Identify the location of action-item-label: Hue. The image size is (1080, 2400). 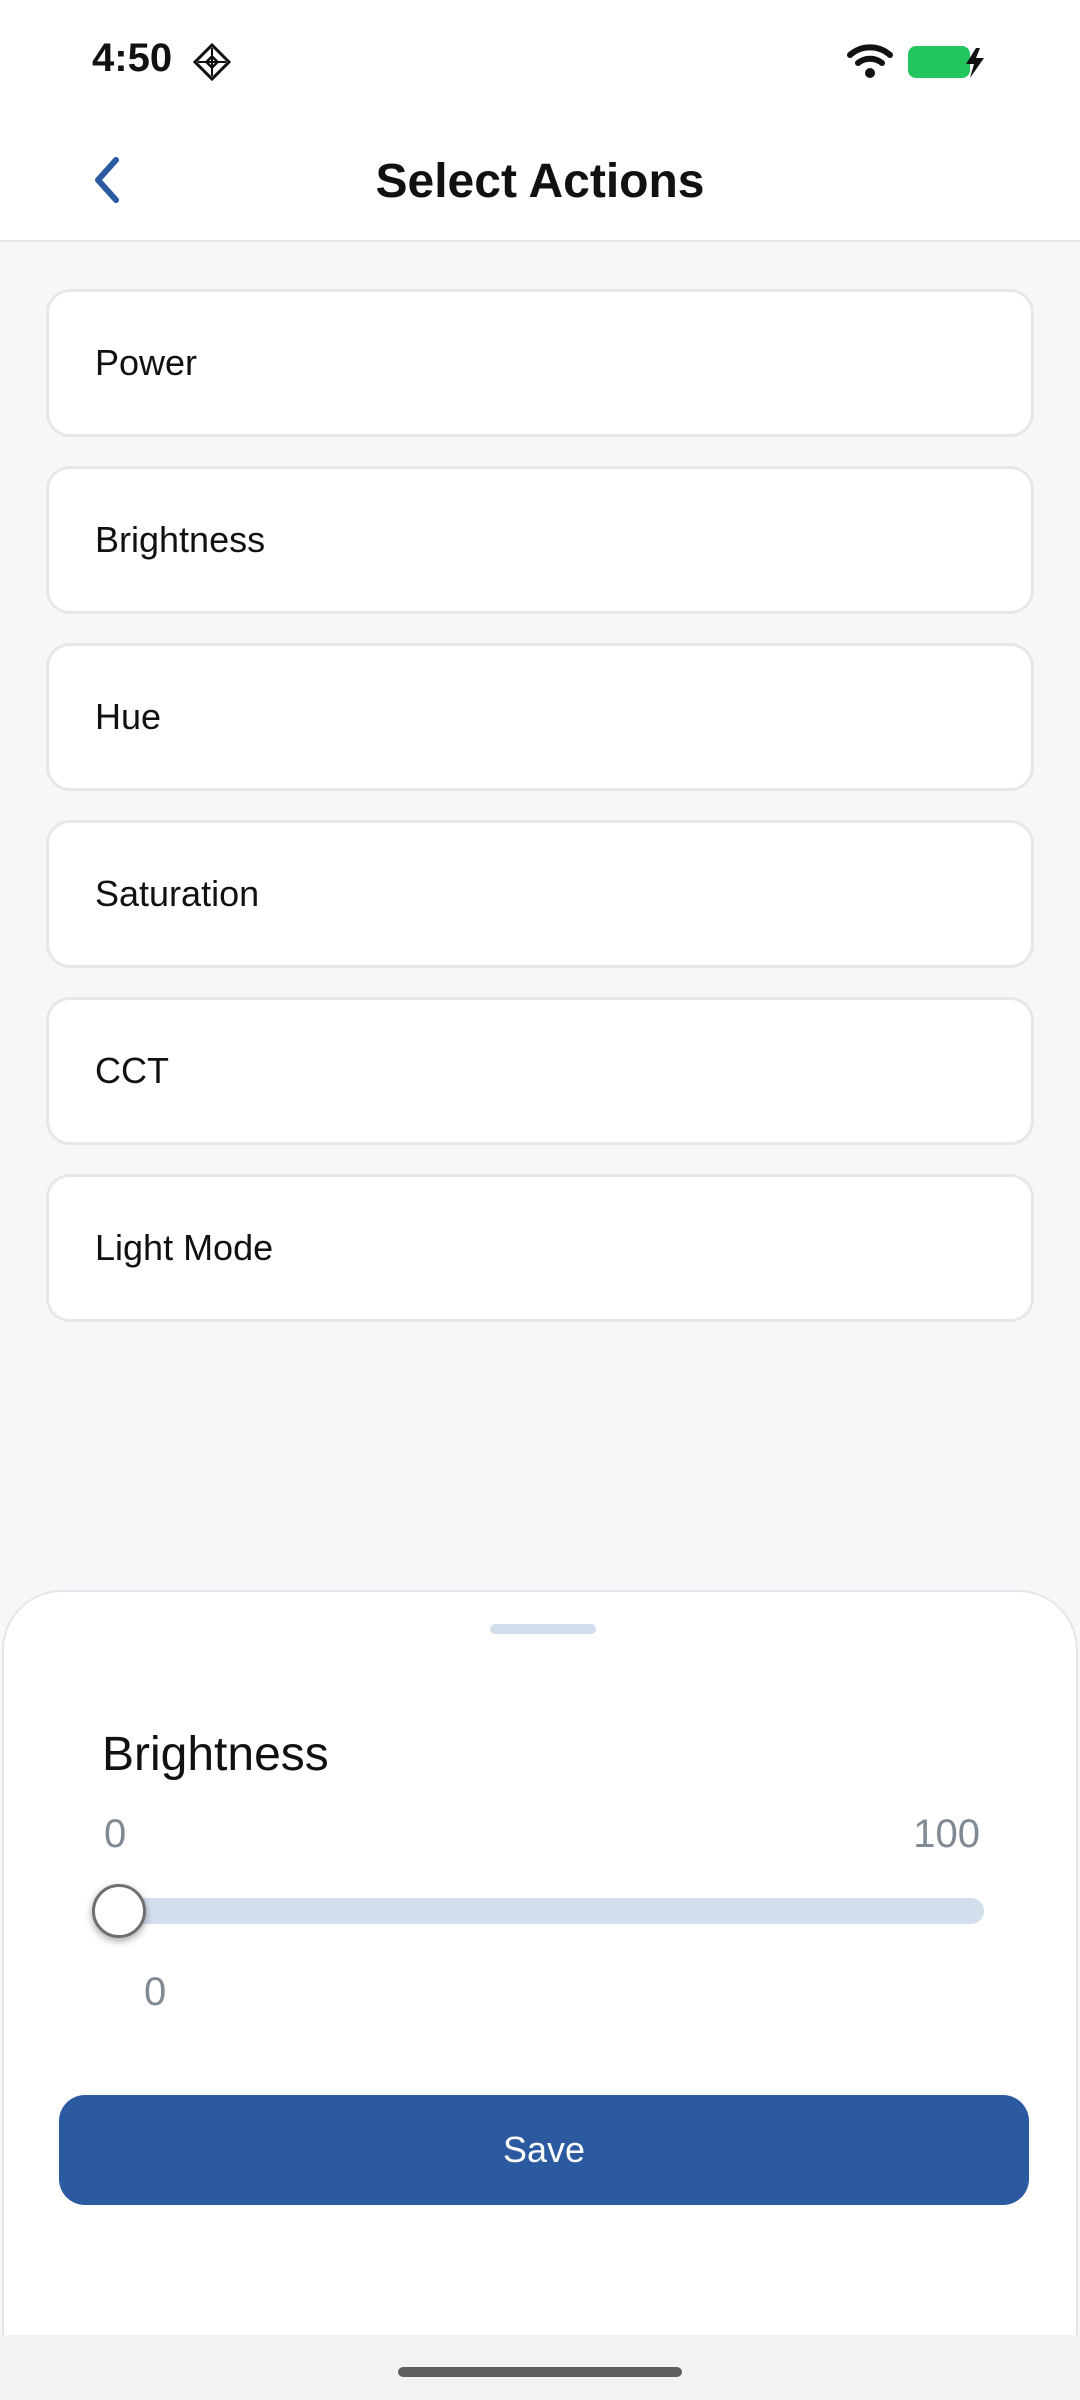
(128, 716).